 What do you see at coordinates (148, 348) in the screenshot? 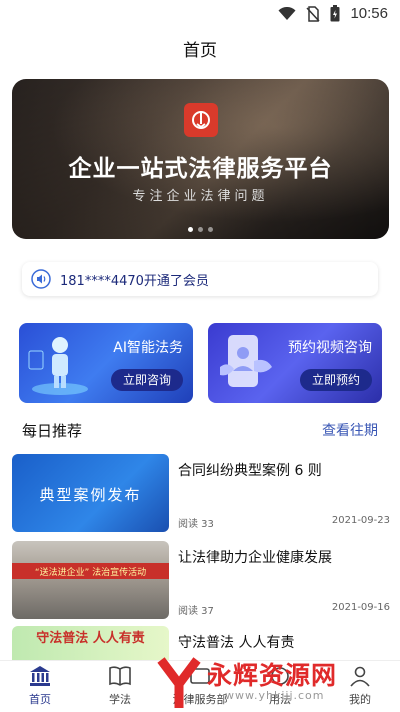
I see `ai-legal-title: AI智能法务` at bounding box center [148, 348].